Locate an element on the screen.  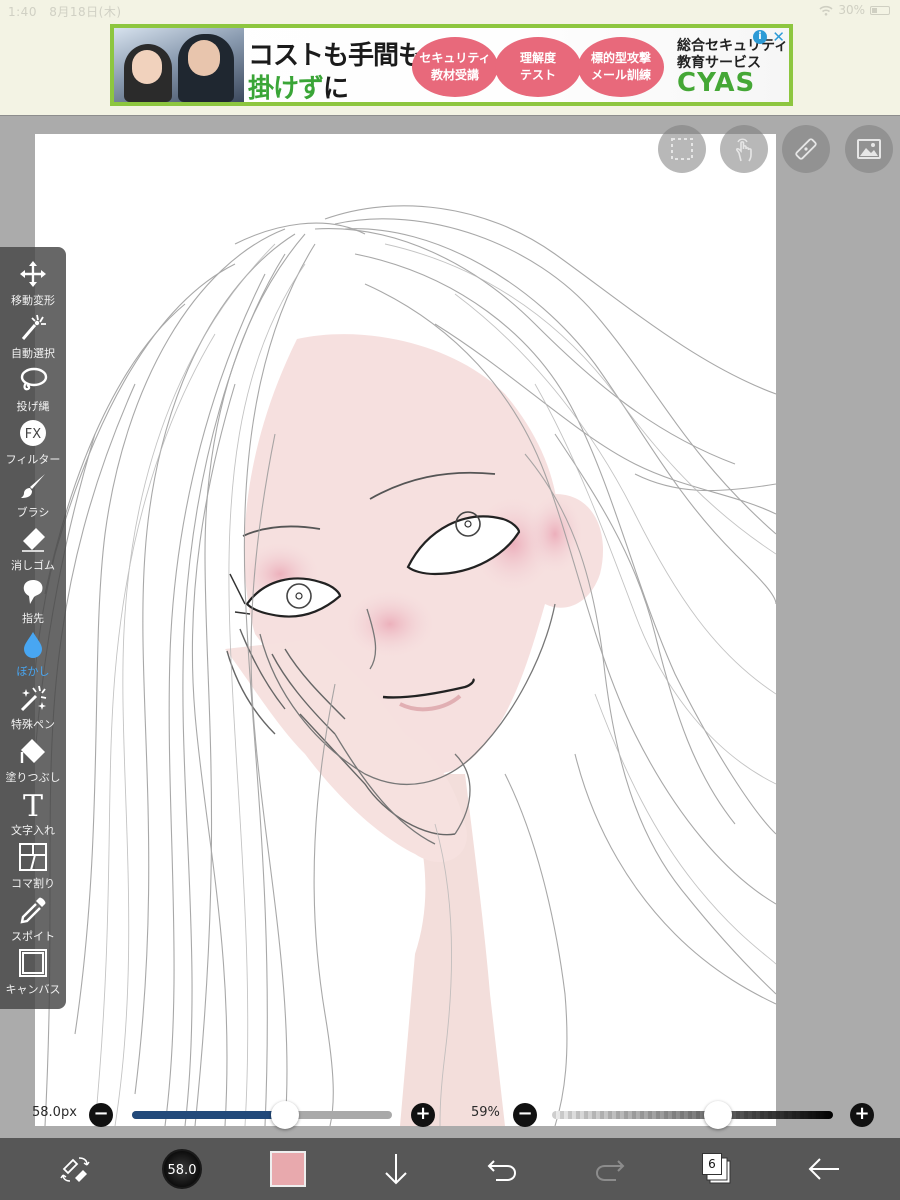
frame-divider-icon is located at coordinates (33, 857).